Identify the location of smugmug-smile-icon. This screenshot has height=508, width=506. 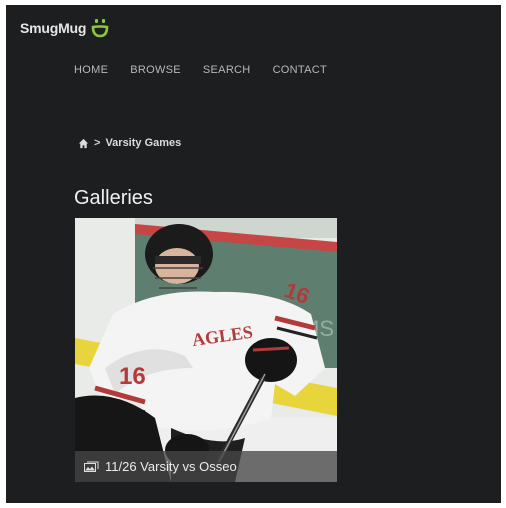
(100, 28).